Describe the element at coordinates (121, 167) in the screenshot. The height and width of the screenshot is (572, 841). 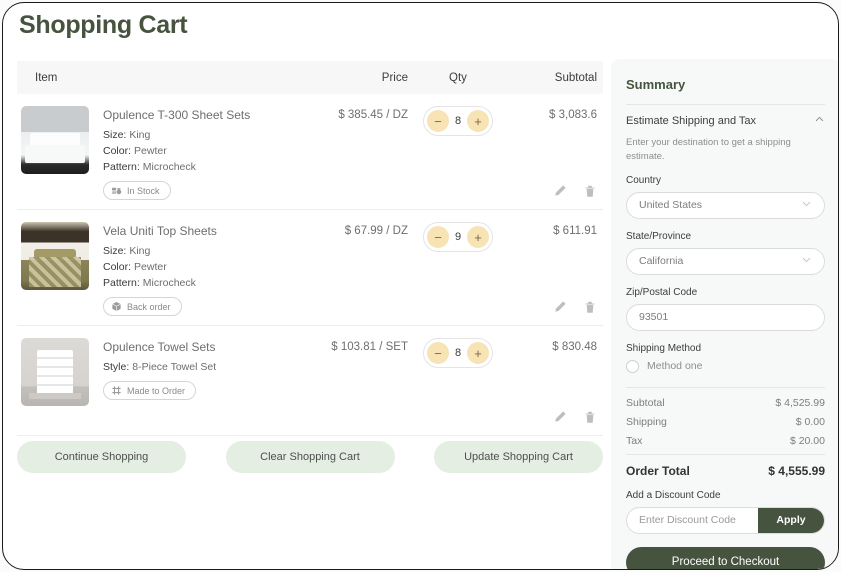
I see `attribute-key: Pattern:` at that location.